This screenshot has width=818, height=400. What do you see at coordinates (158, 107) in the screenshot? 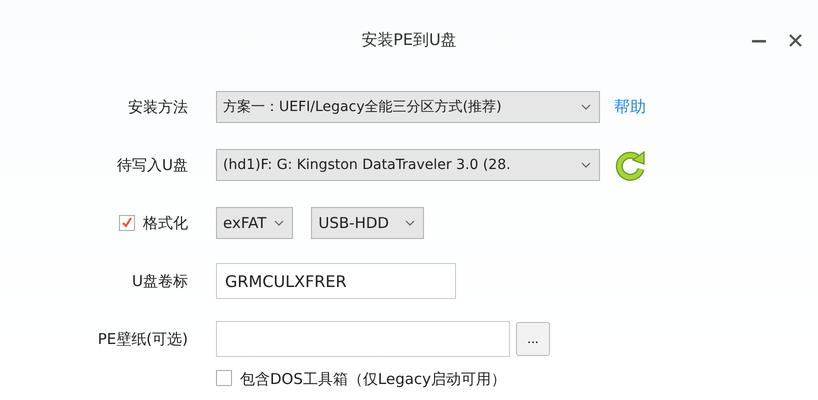
I see `field-label: 安装方法` at bounding box center [158, 107].